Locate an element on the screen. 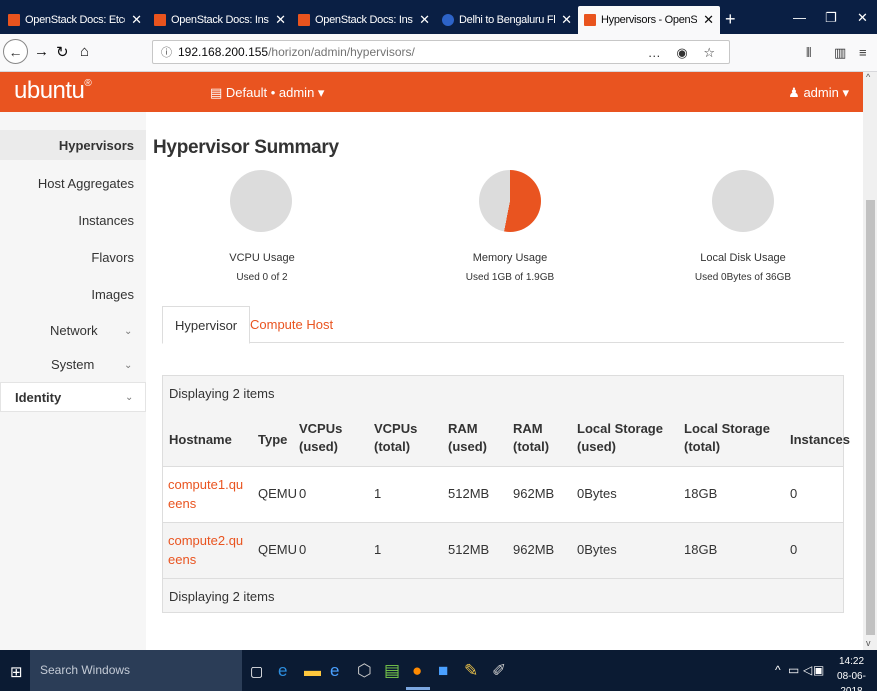  sidebar-item-flavors: Flavors is located at coordinates (112, 257).